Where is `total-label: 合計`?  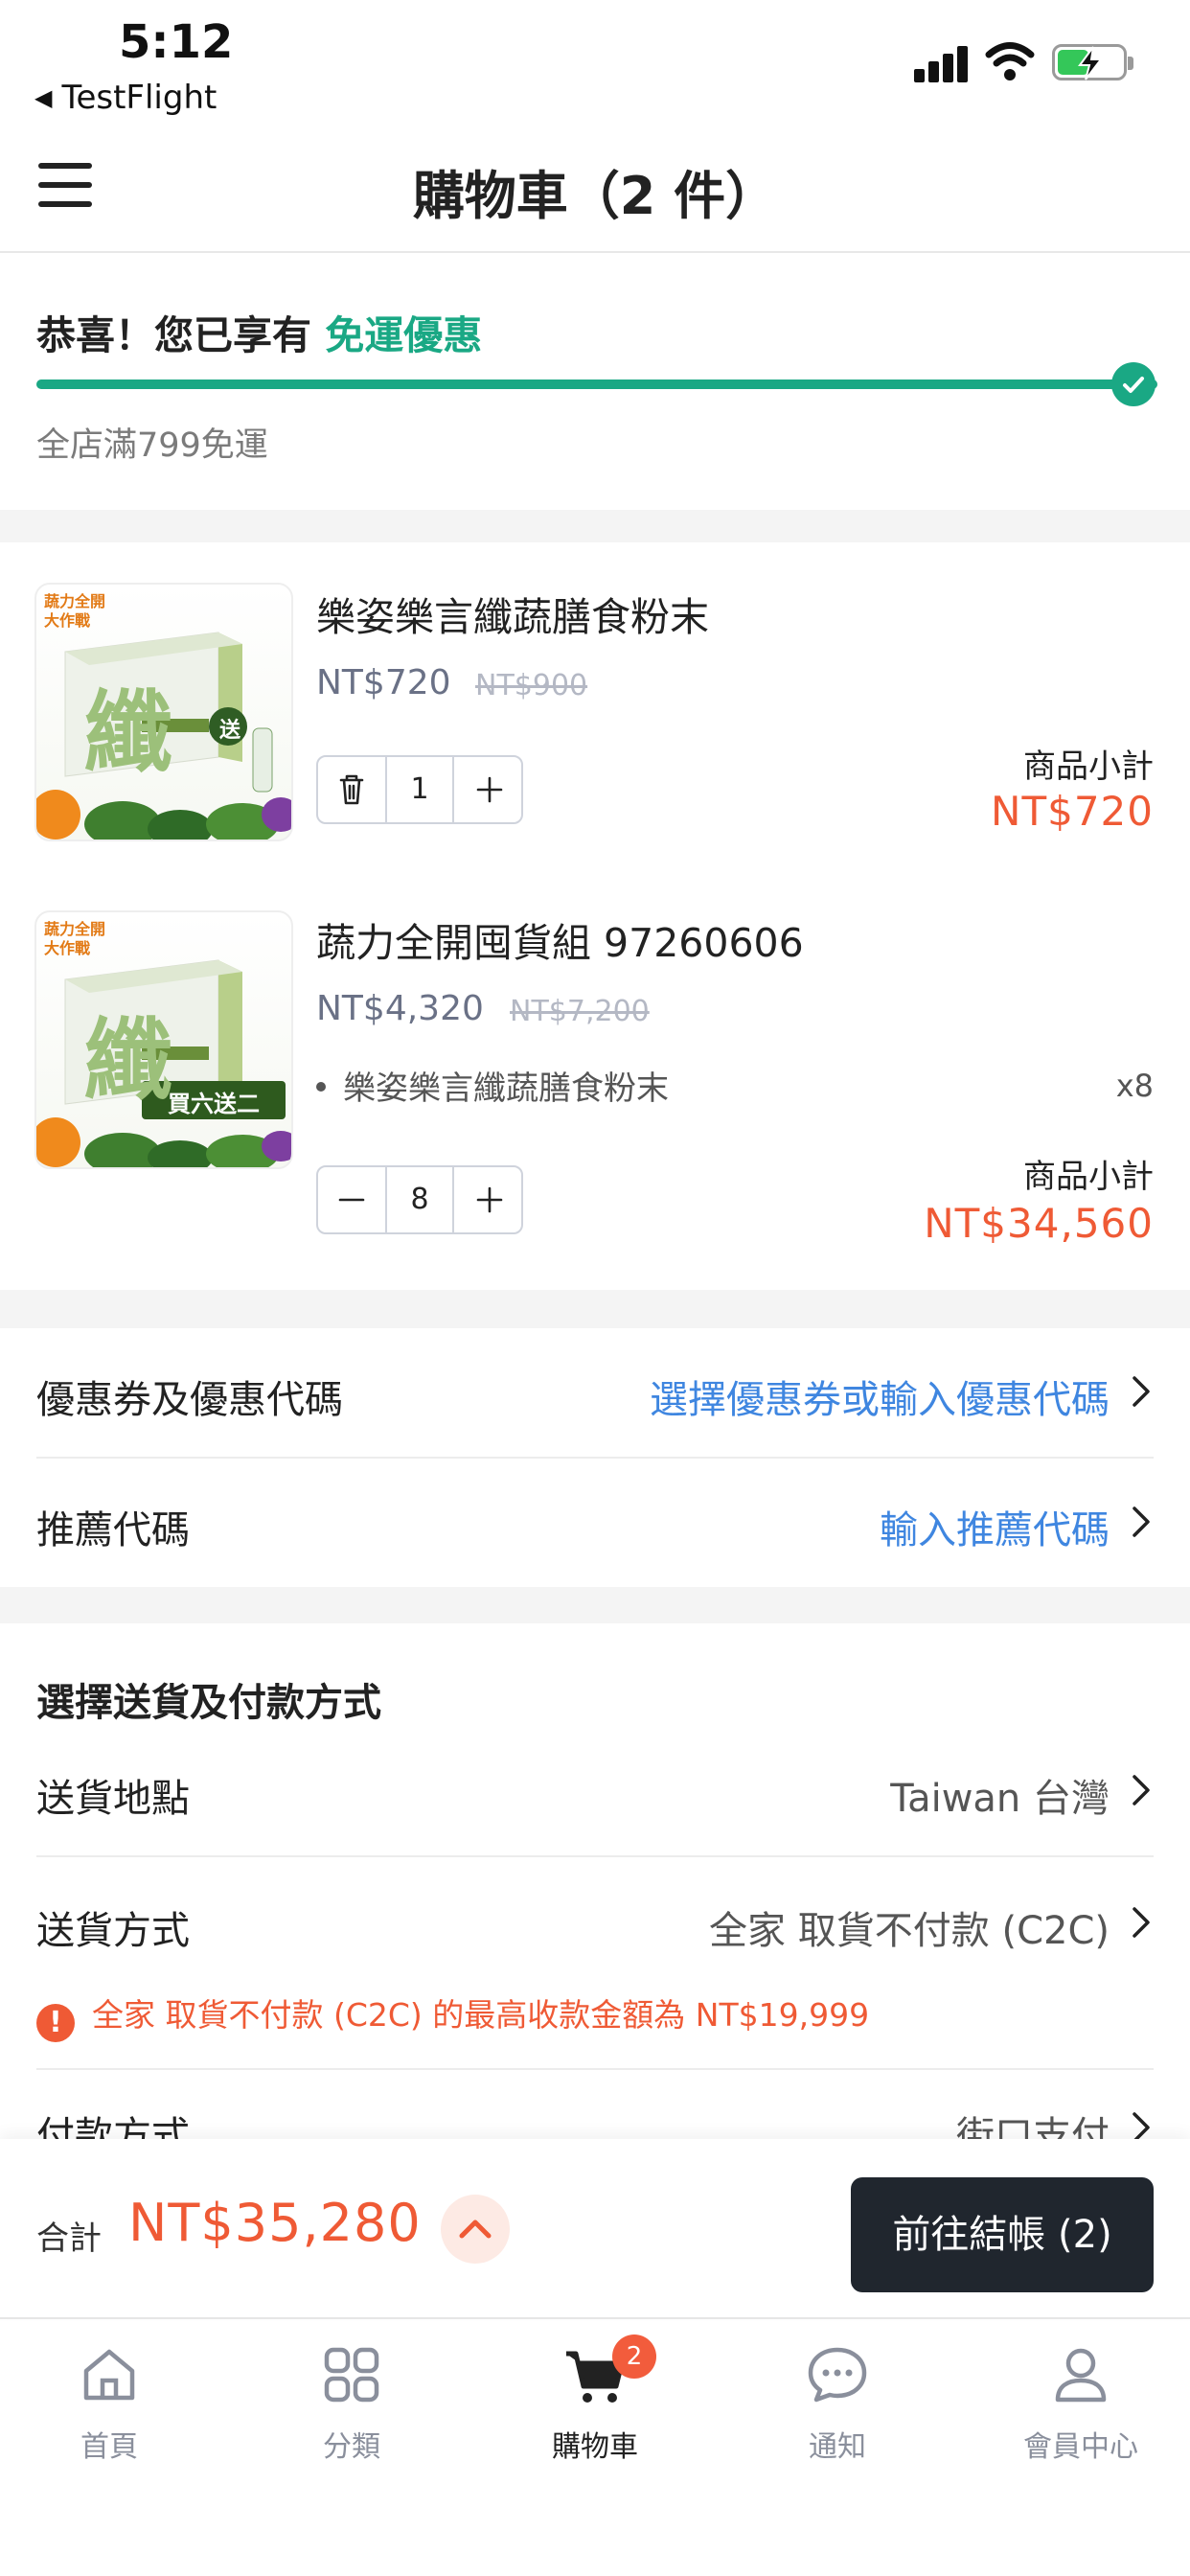 total-label: 合計 is located at coordinates (69, 2239).